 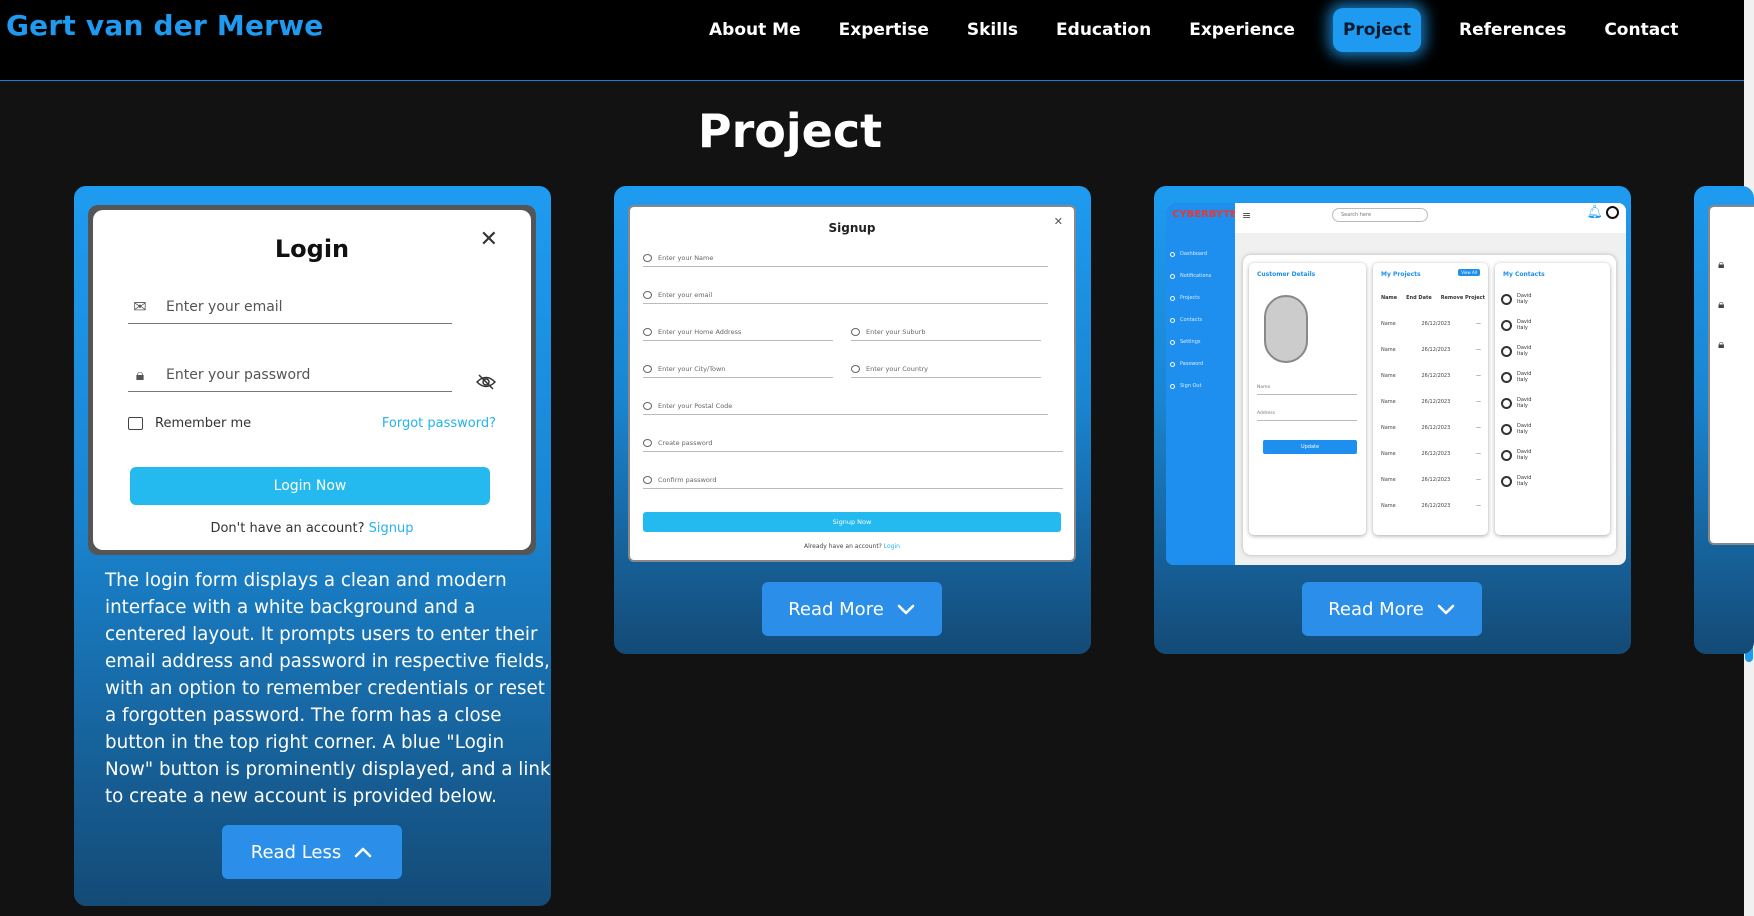 What do you see at coordinates (312, 852) in the screenshot?
I see `read-less-button: Read Less` at bounding box center [312, 852].